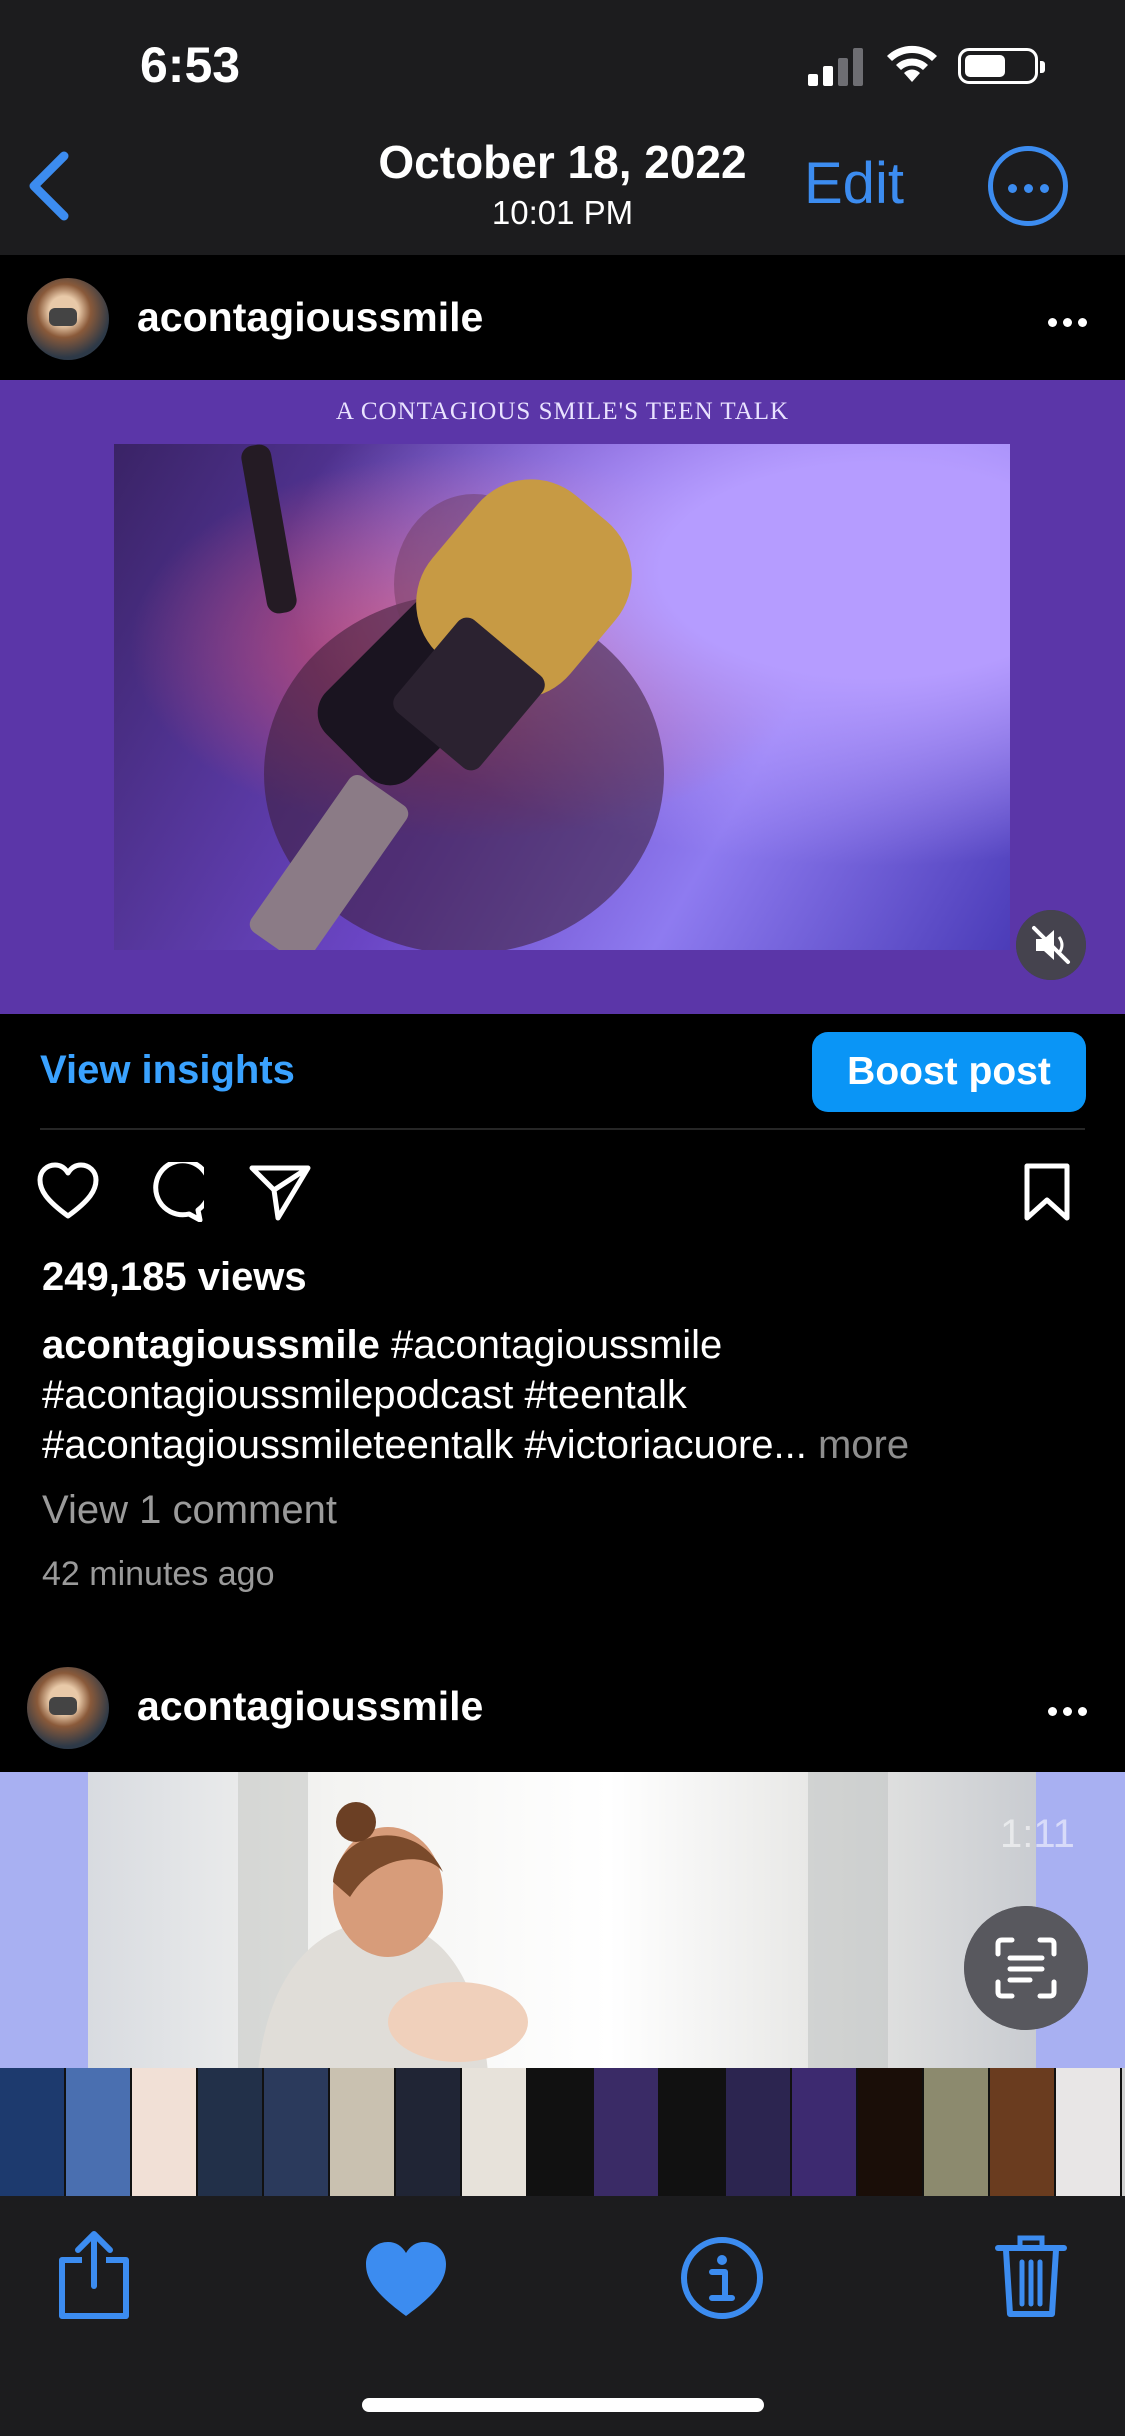  What do you see at coordinates (189, 1510) in the screenshot?
I see `view-comments-link: View 1 comment` at bounding box center [189, 1510].